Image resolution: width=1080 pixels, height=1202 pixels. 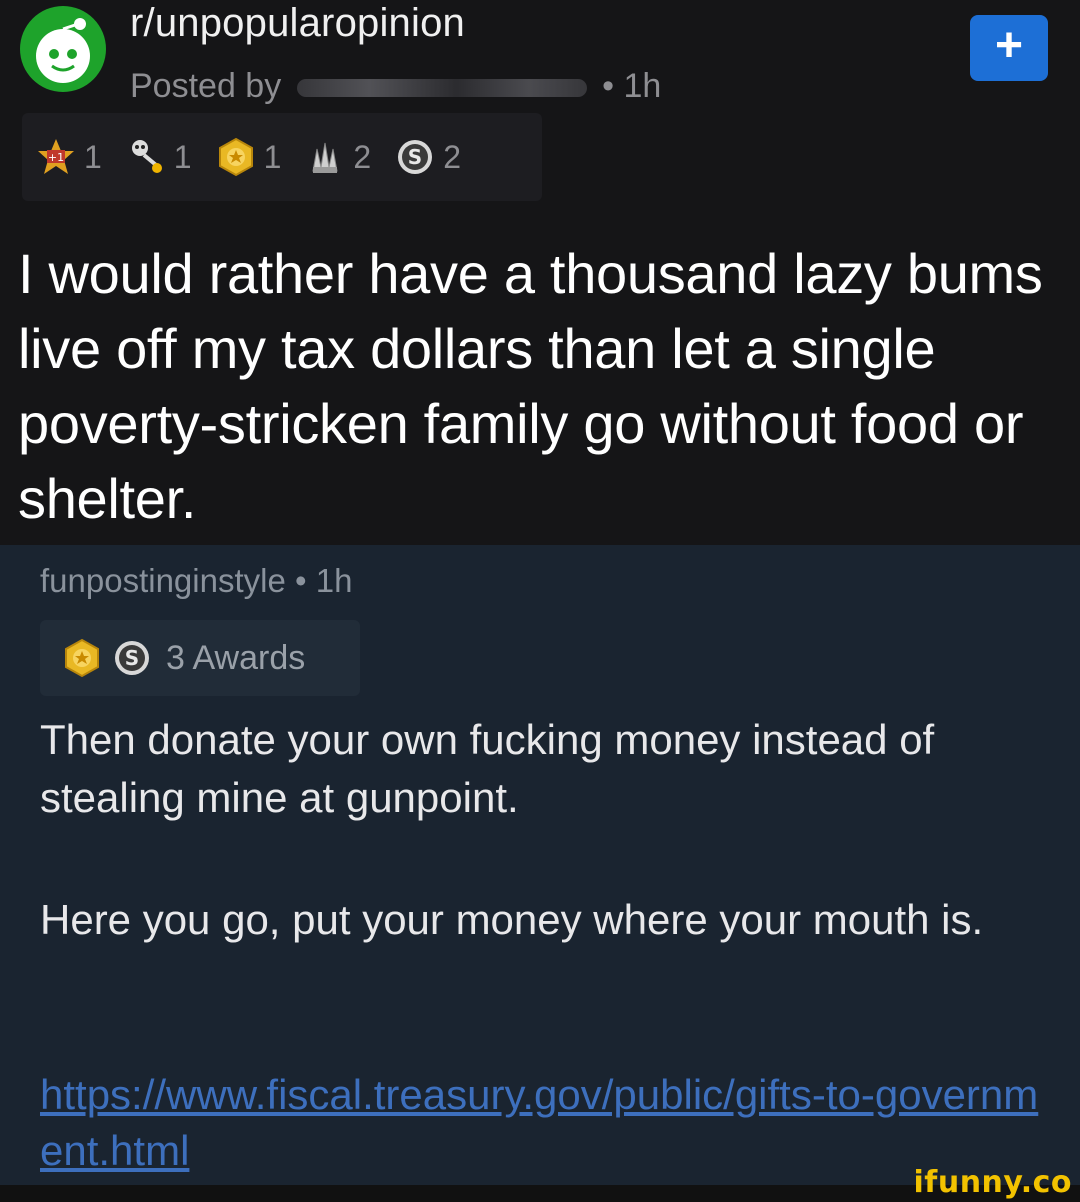 What do you see at coordinates (206, 86) in the screenshot?
I see `posted-by-label: Posted by` at bounding box center [206, 86].